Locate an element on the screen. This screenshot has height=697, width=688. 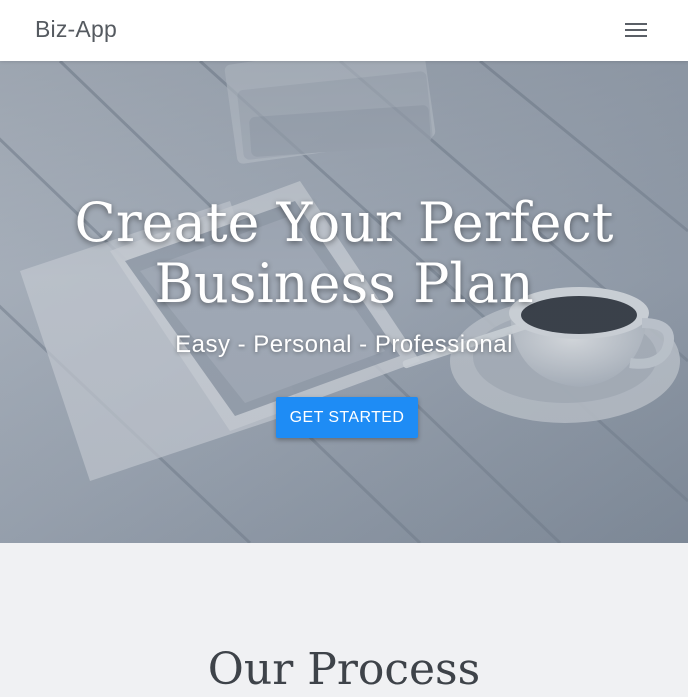
menu-bar-middle is located at coordinates (636, 30).